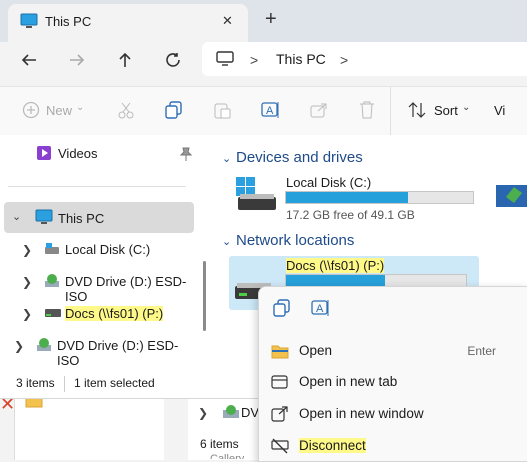 This screenshot has width=527, height=462. I want to click on sort-button: Sort ⌄, so click(443, 111).